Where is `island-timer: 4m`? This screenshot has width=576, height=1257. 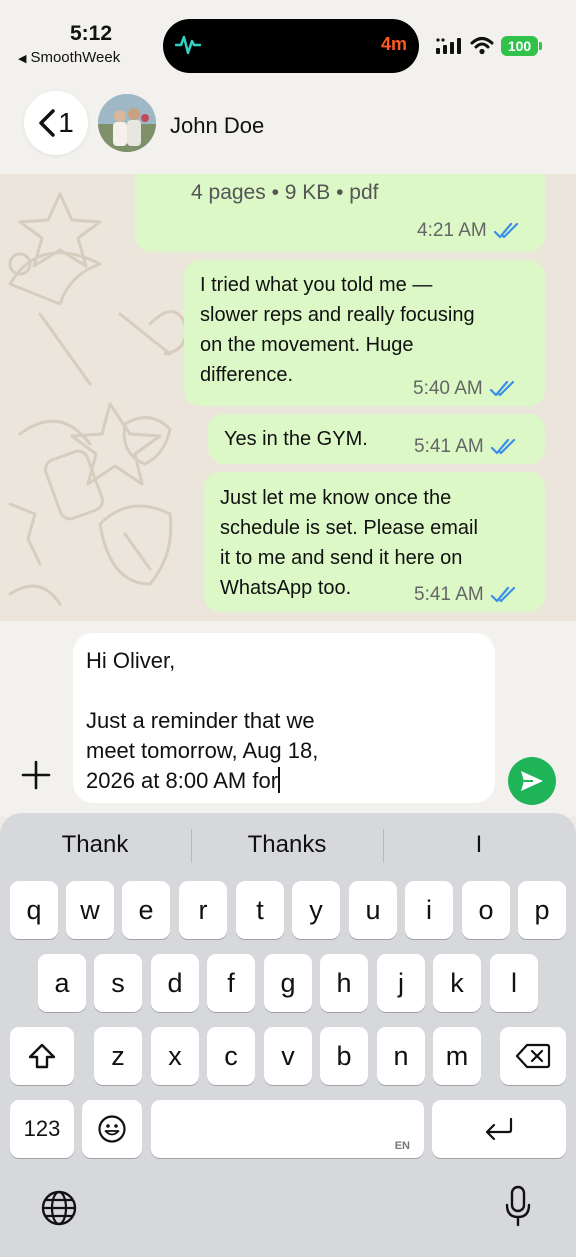
island-timer: 4m is located at coordinates (393, 44).